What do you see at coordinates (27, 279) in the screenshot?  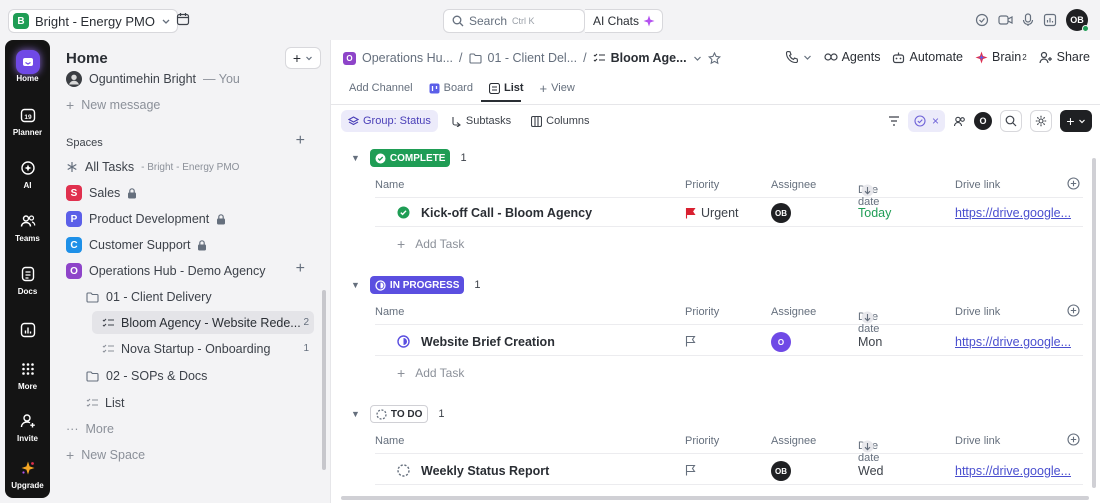 I see `rail-docs: Docs` at bounding box center [27, 279].